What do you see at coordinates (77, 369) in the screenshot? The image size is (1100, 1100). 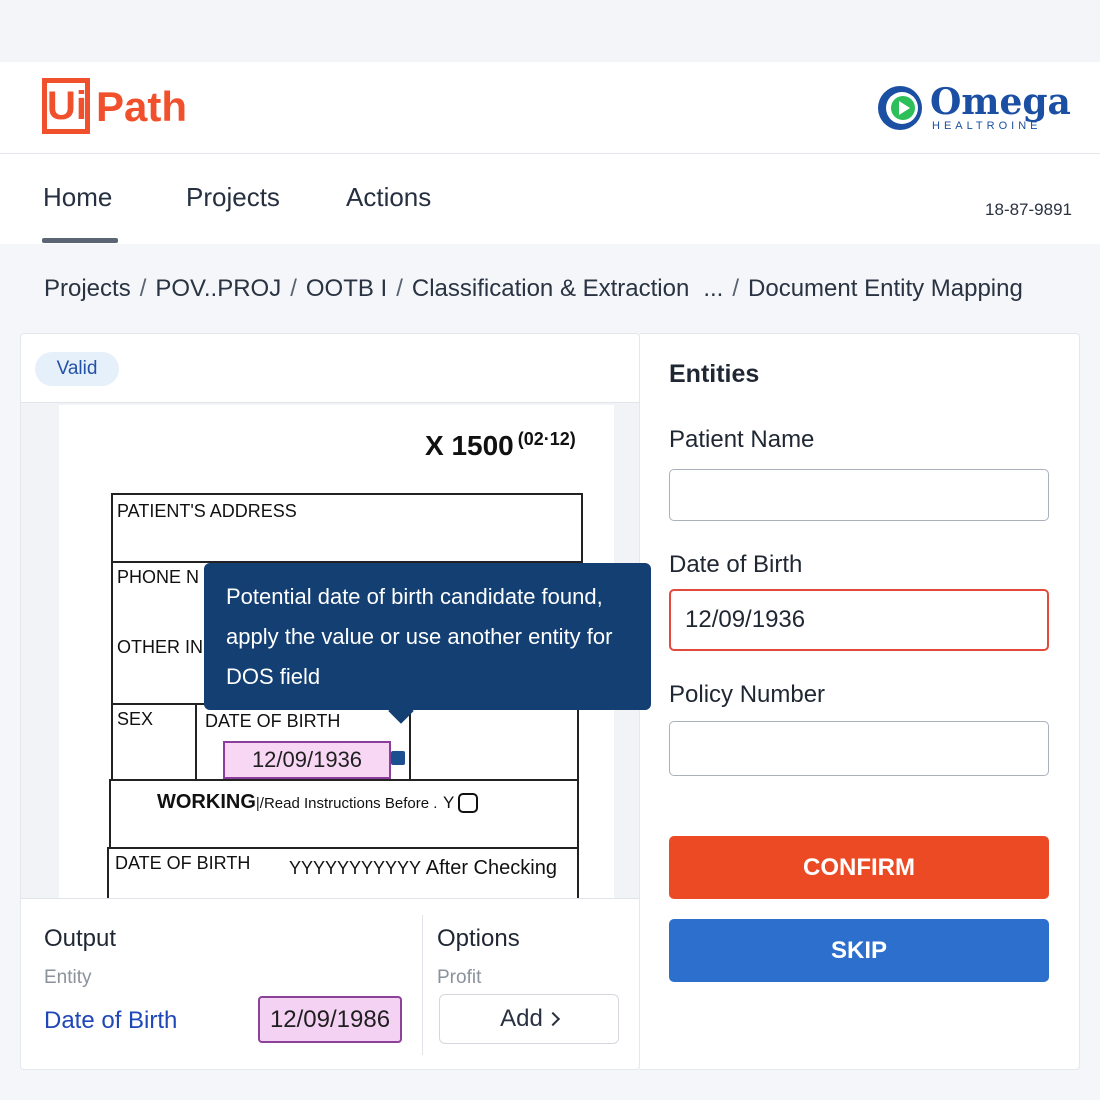 I see `status-badge: Valid` at bounding box center [77, 369].